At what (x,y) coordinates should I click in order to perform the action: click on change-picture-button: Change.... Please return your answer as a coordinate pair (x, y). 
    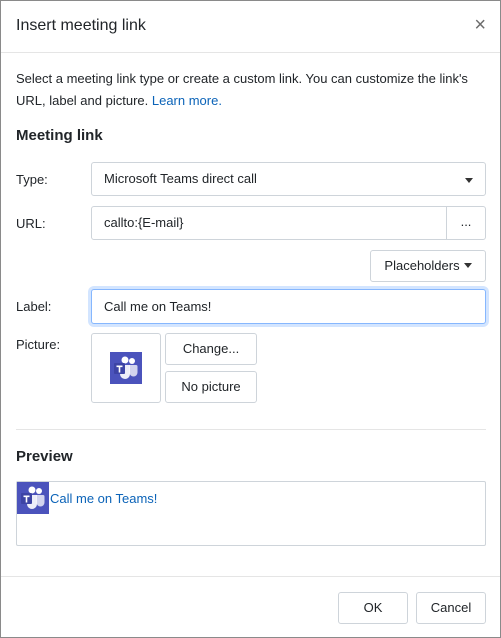
    Looking at the image, I should click on (211, 349).